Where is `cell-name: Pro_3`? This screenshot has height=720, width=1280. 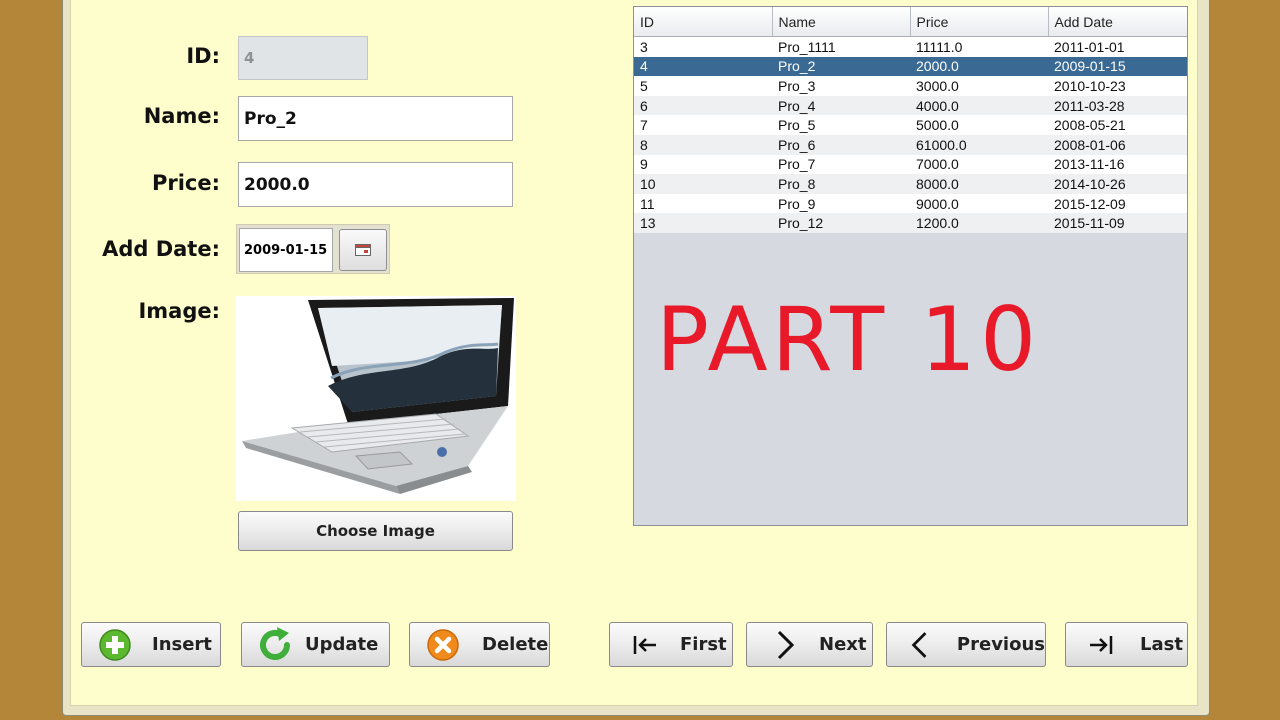 cell-name: Pro_3 is located at coordinates (841, 86).